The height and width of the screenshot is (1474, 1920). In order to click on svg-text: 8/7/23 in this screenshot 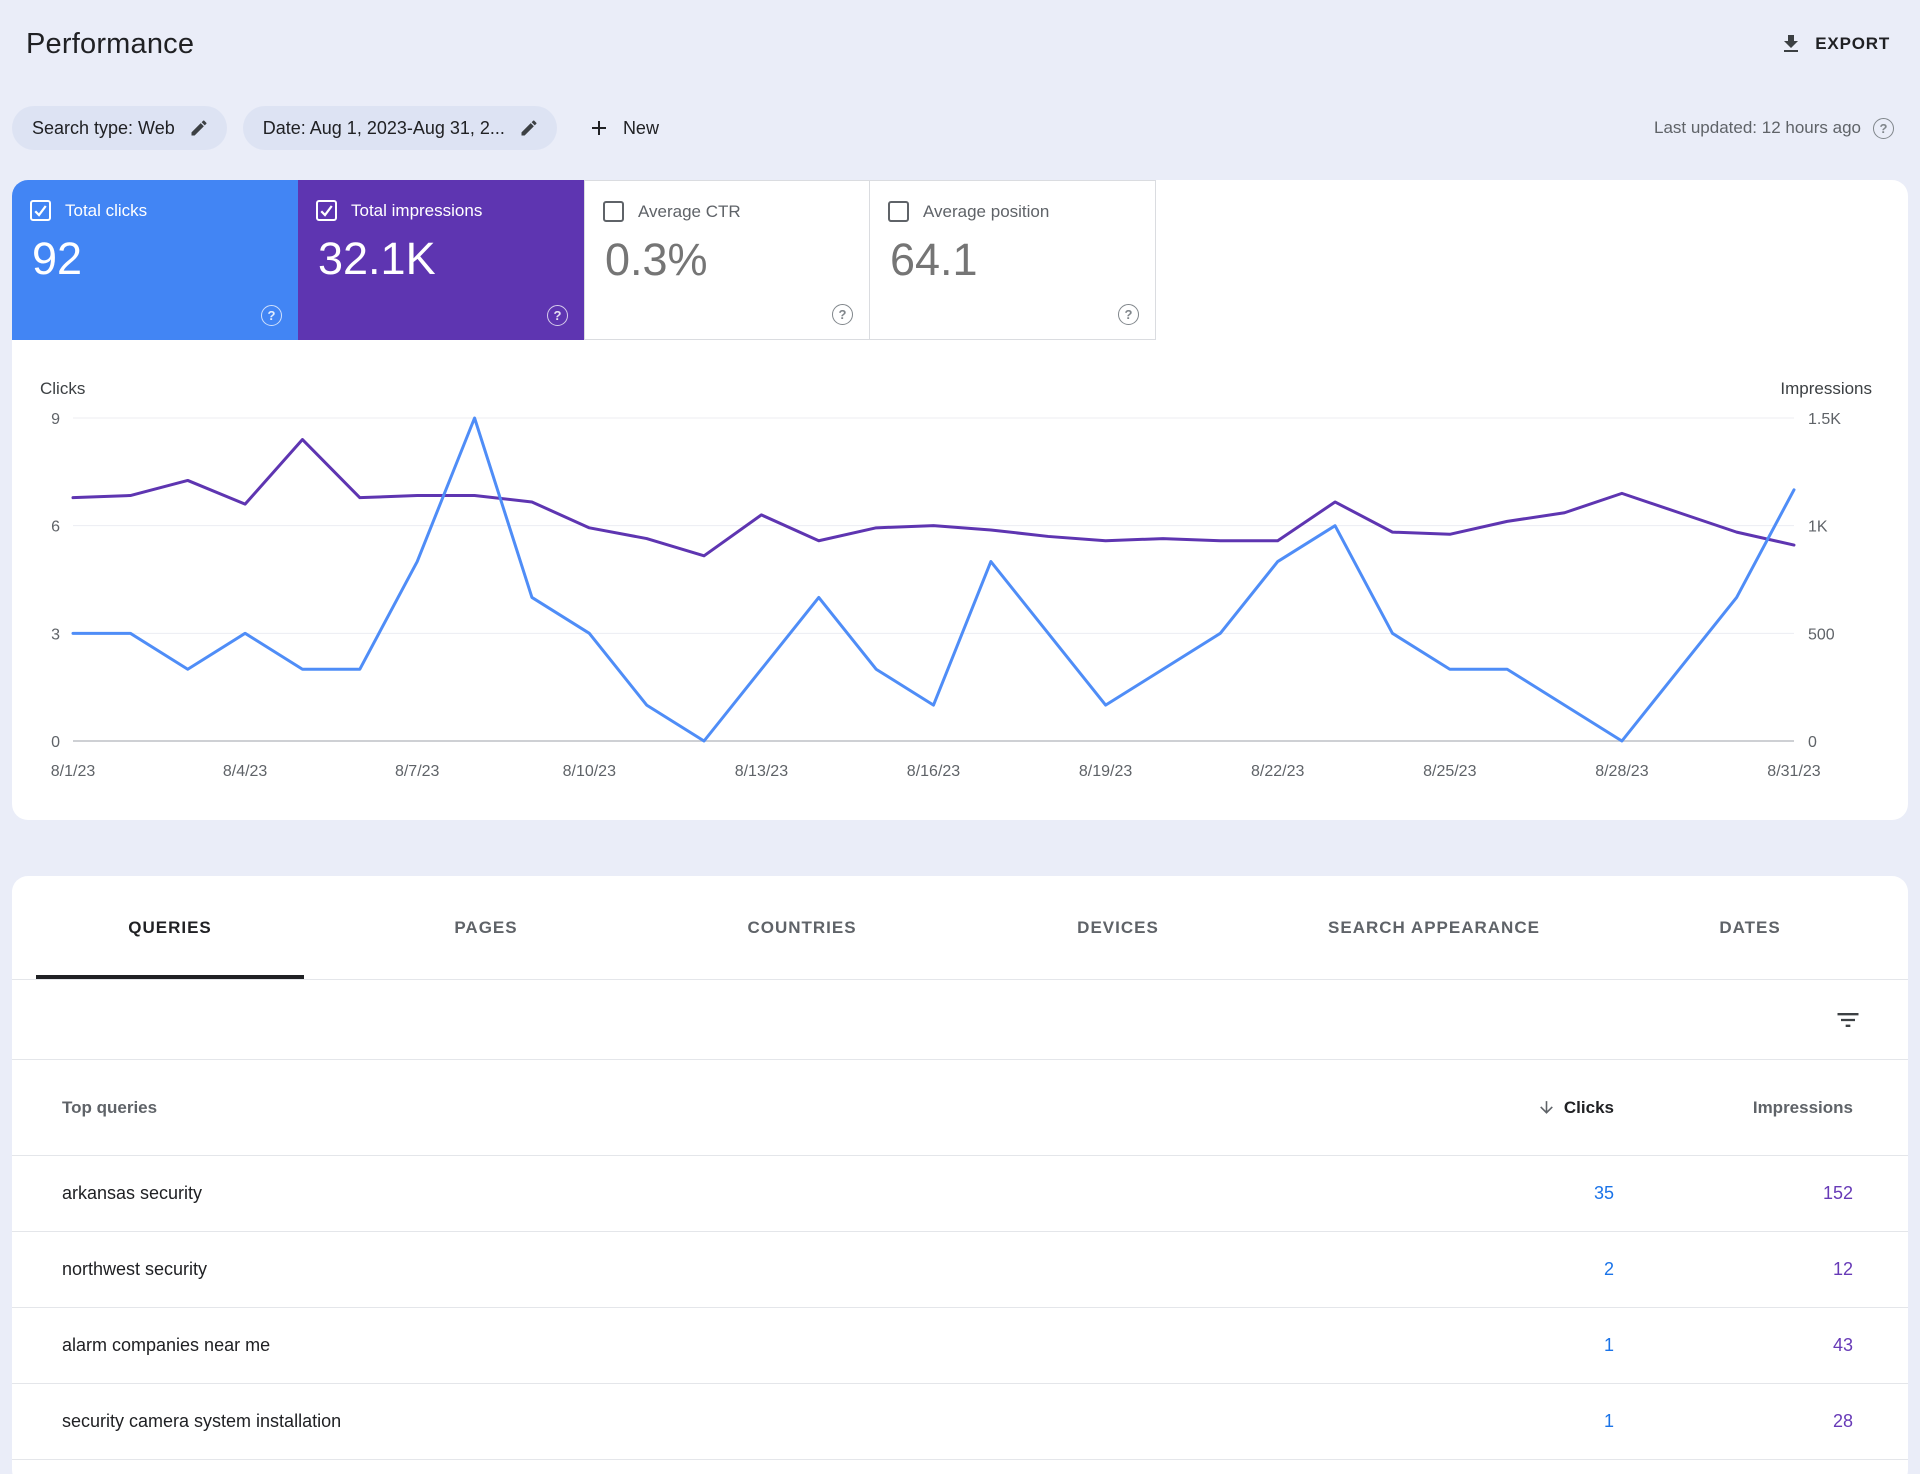, I will do `click(417, 771)`.